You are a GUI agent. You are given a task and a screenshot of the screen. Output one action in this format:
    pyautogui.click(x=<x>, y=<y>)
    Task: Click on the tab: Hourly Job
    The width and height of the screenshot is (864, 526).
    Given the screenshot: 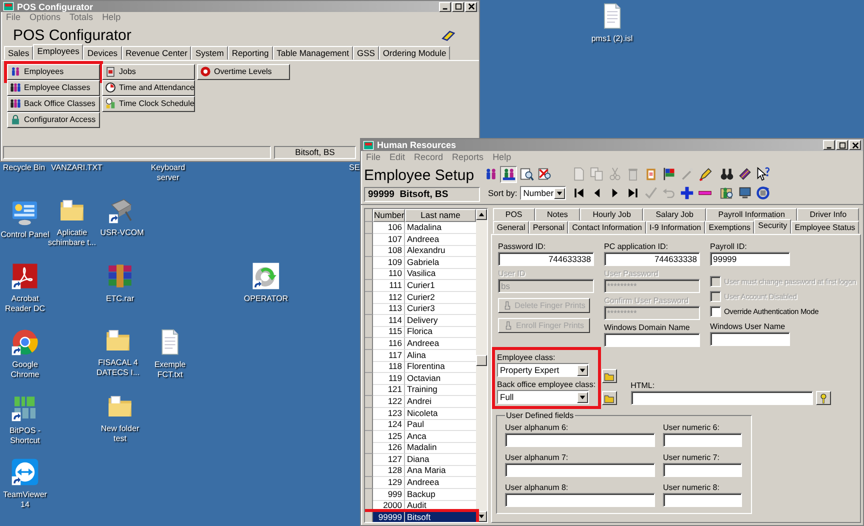 What is the action you would take?
    pyautogui.click(x=612, y=214)
    